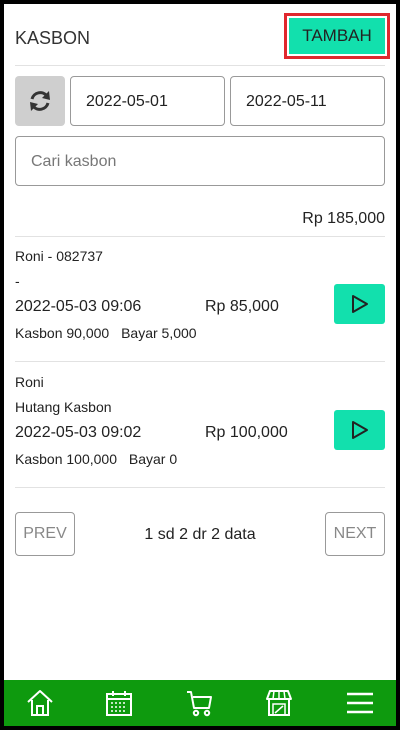 Image resolution: width=400 pixels, height=730 pixels. I want to click on nav-home, so click(40, 703).